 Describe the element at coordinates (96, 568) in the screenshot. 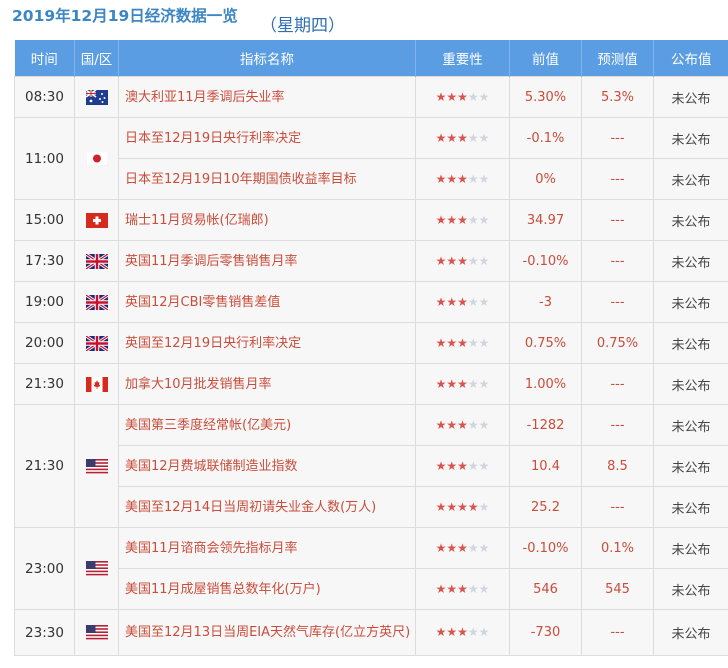

I see `usa-flag-icon` at that location.